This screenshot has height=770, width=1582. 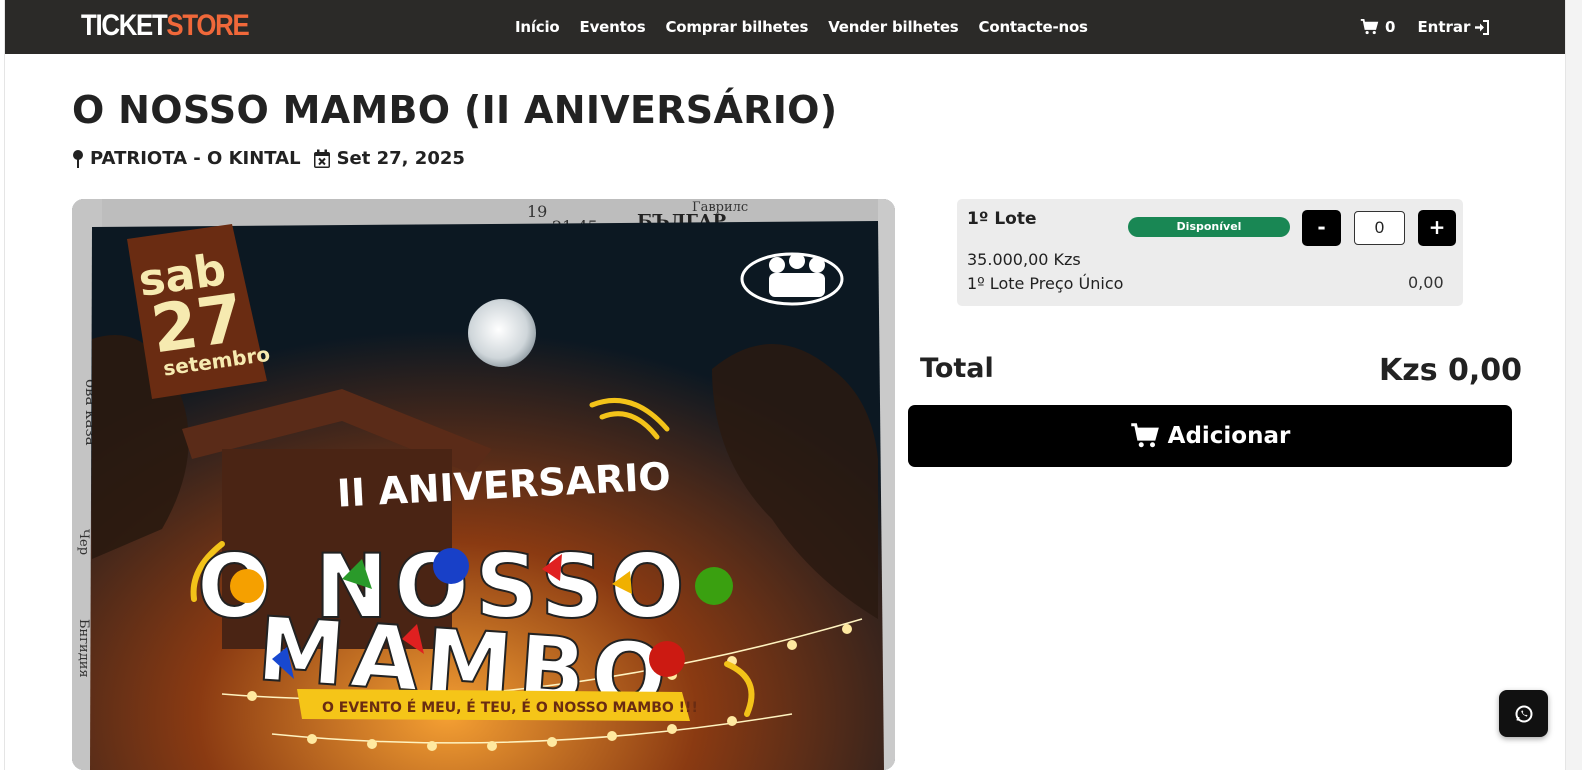 What do you see at coordinates (1426, 282) in the screenshot?
I see `lote-subtotal: 0,00` at bounding box center [1426, 282].